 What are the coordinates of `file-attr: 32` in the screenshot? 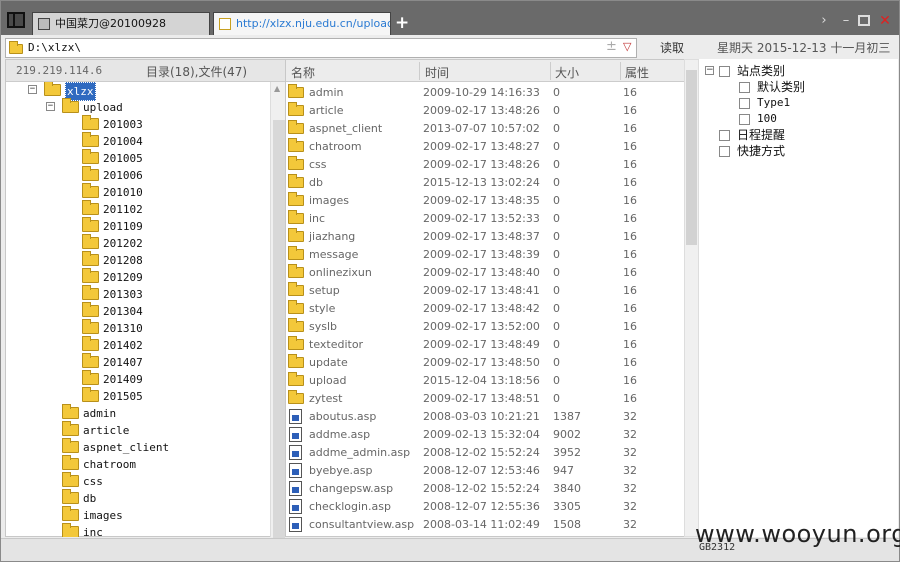 It's located at (630, 452).